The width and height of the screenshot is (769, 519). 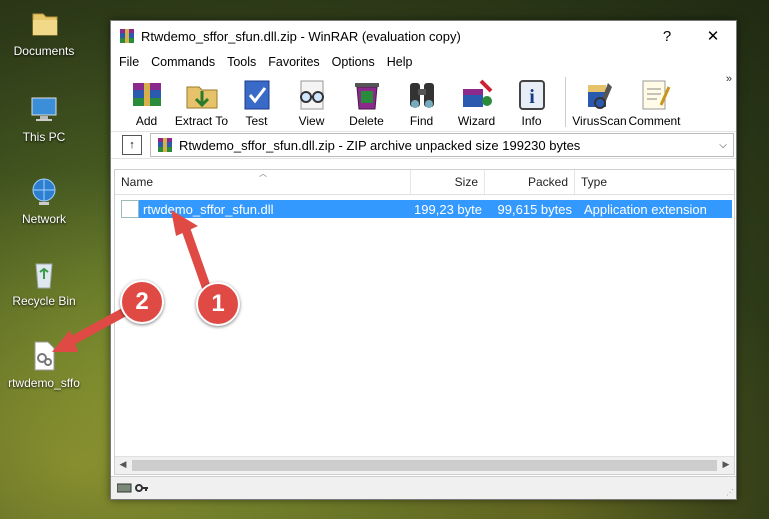 I want to click on step-badge-2: 2, so click(x=142, y=302).